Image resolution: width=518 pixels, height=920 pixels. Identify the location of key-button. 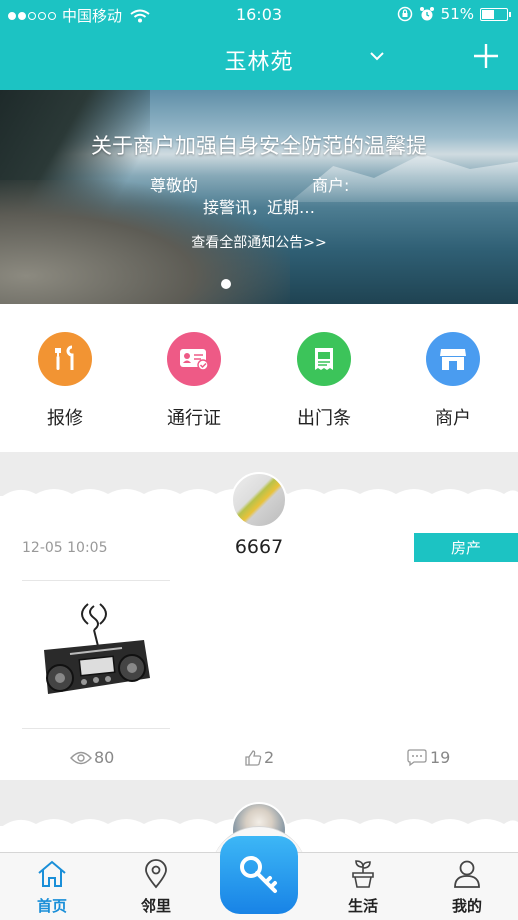
(259, 875).